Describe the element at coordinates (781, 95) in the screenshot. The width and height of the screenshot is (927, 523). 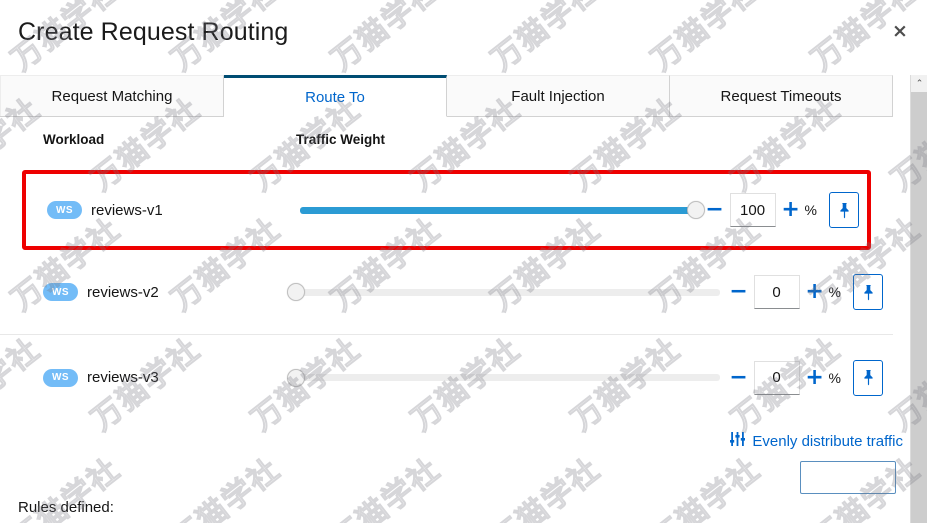
I see `tab-request-timeouts: Request Timeouts` at that location.